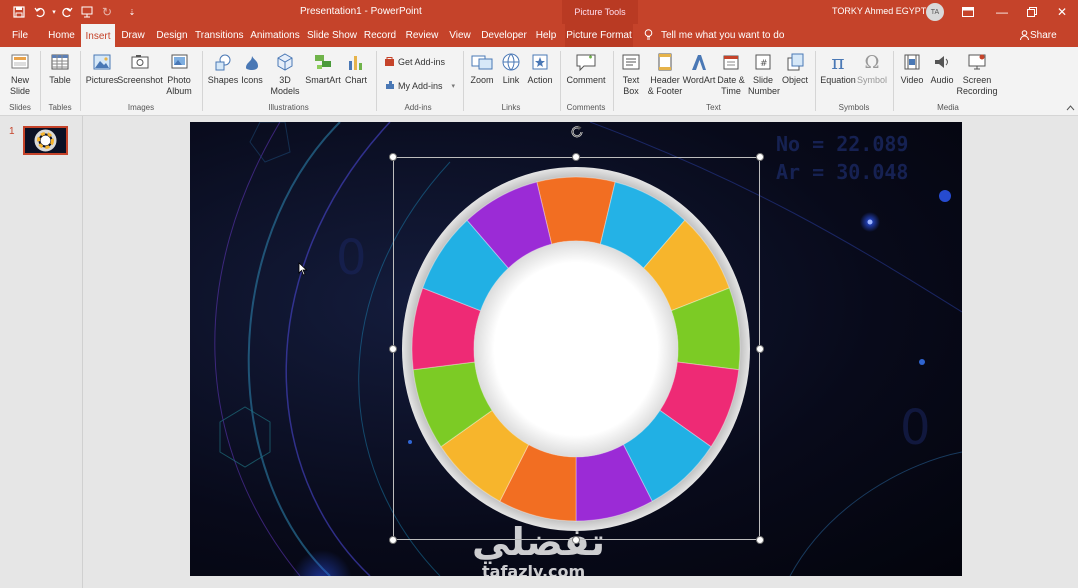 The height and width of the screenshot is (588, 1078). Describe the element at coordinates (1061, 12) in the screenshot. I see `close-icon: ✕` at that location.